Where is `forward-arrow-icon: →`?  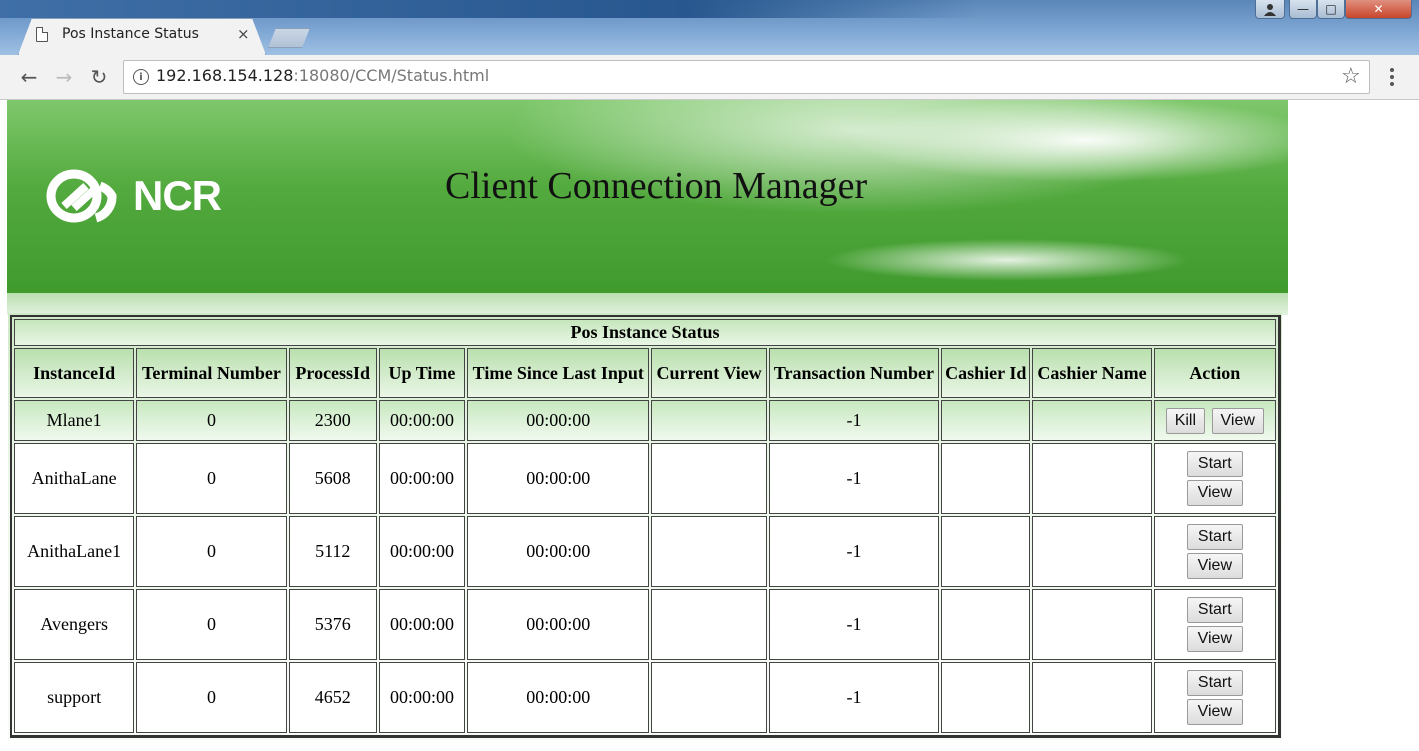
forward-arrow-icon: → is located at coordinates (64, 77).